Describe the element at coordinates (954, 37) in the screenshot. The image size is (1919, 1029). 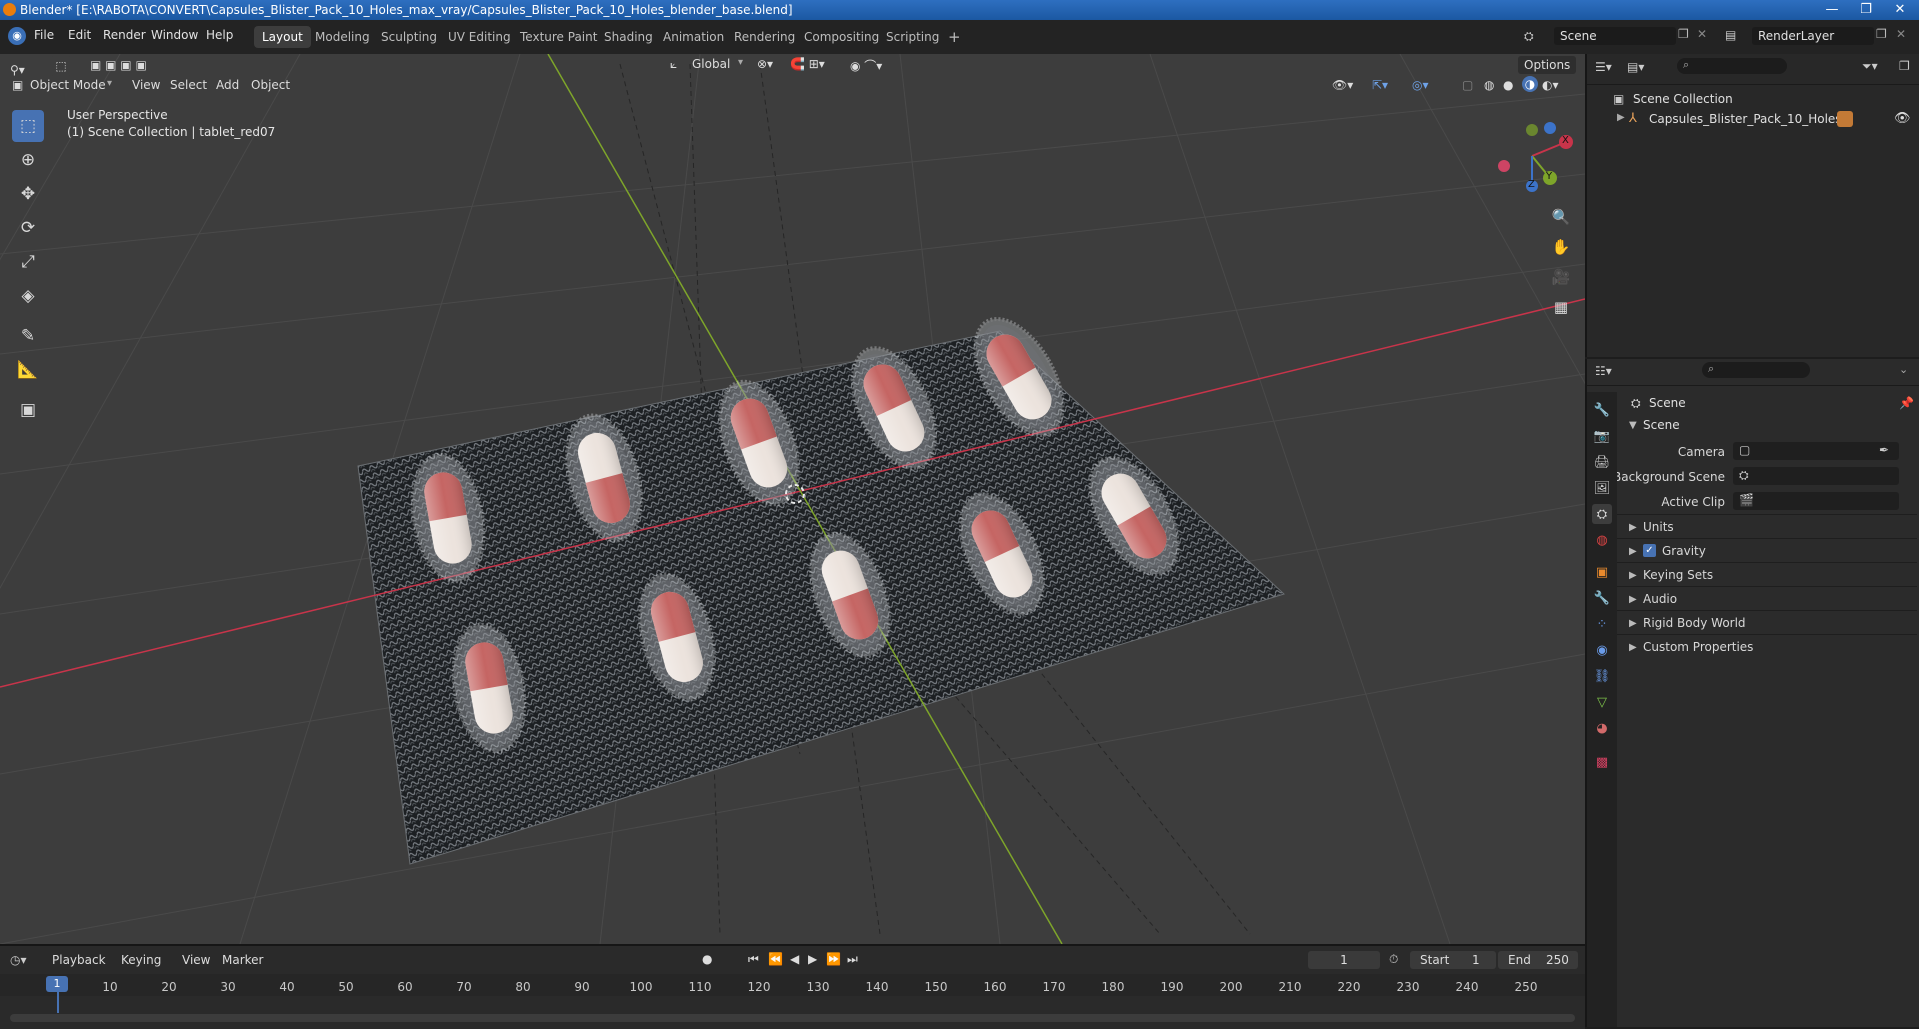
I see `add-workspace-button: +` at that location.